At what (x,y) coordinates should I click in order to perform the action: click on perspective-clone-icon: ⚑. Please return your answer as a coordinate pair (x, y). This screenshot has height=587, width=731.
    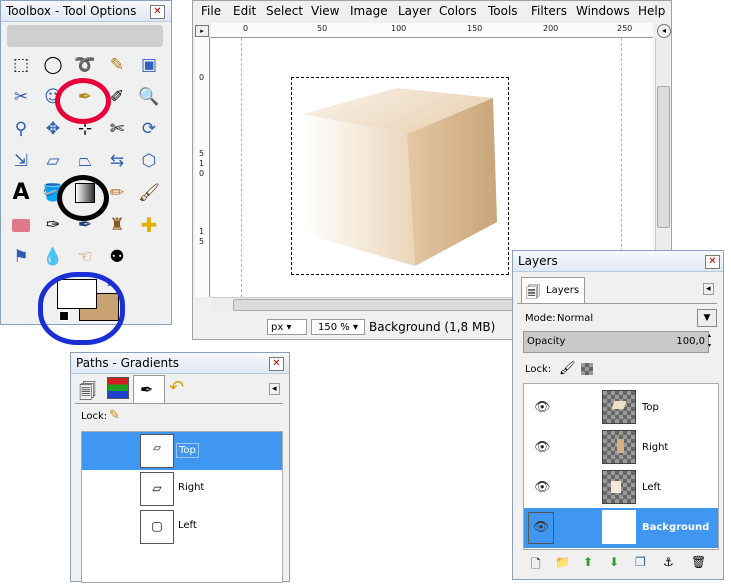
    Looking at the image, I should click on (21, 257).